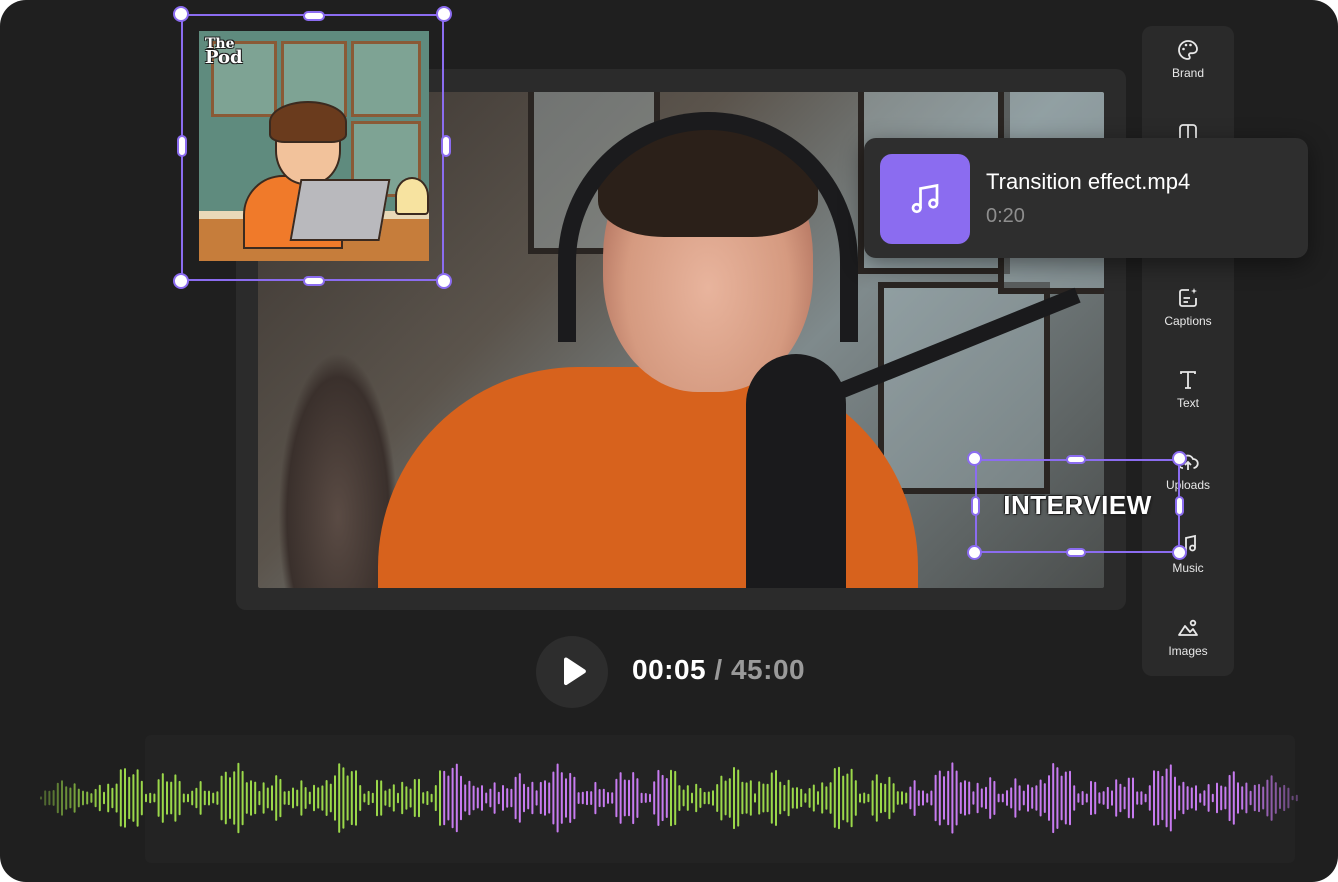 This screenshot has height=882, width=1338. Describe the element at coordinates (1179, 506) in the screenshot. I see `text-resize-handle-right` at that location.